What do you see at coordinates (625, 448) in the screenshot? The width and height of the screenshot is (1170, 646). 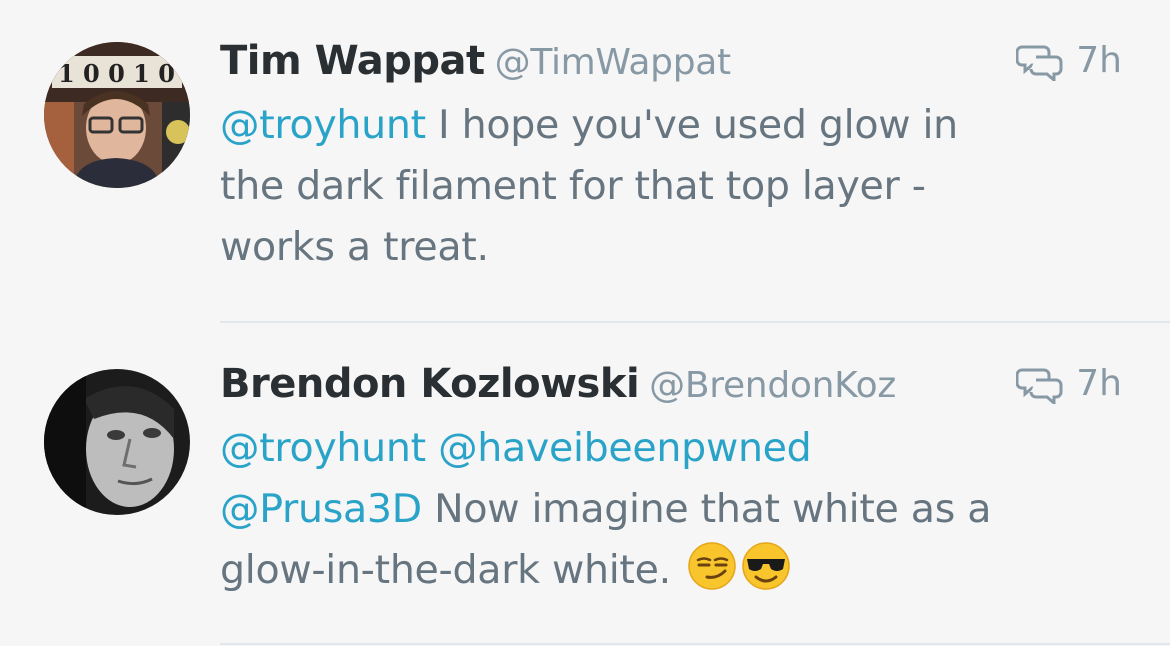 I see `mention-link: @haveibeenpwned` at bounding box center [625, 448].